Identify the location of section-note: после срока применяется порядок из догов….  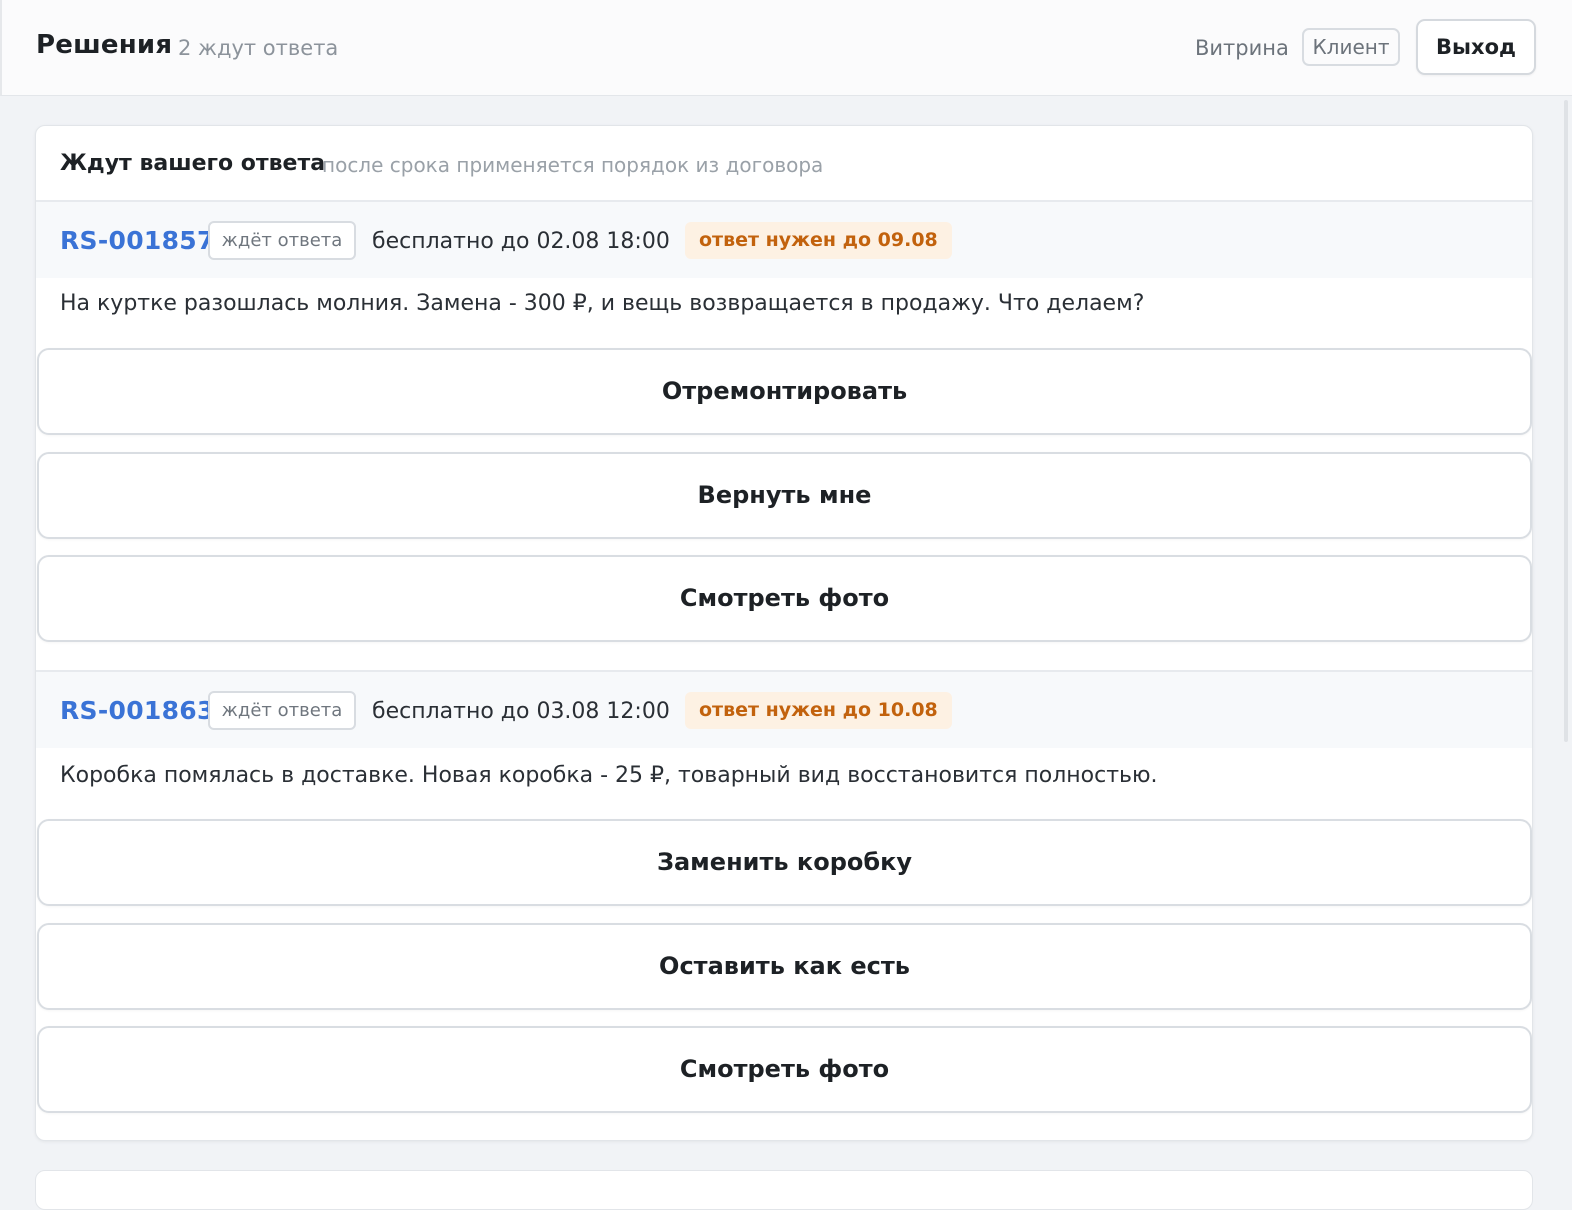
(573, 165).